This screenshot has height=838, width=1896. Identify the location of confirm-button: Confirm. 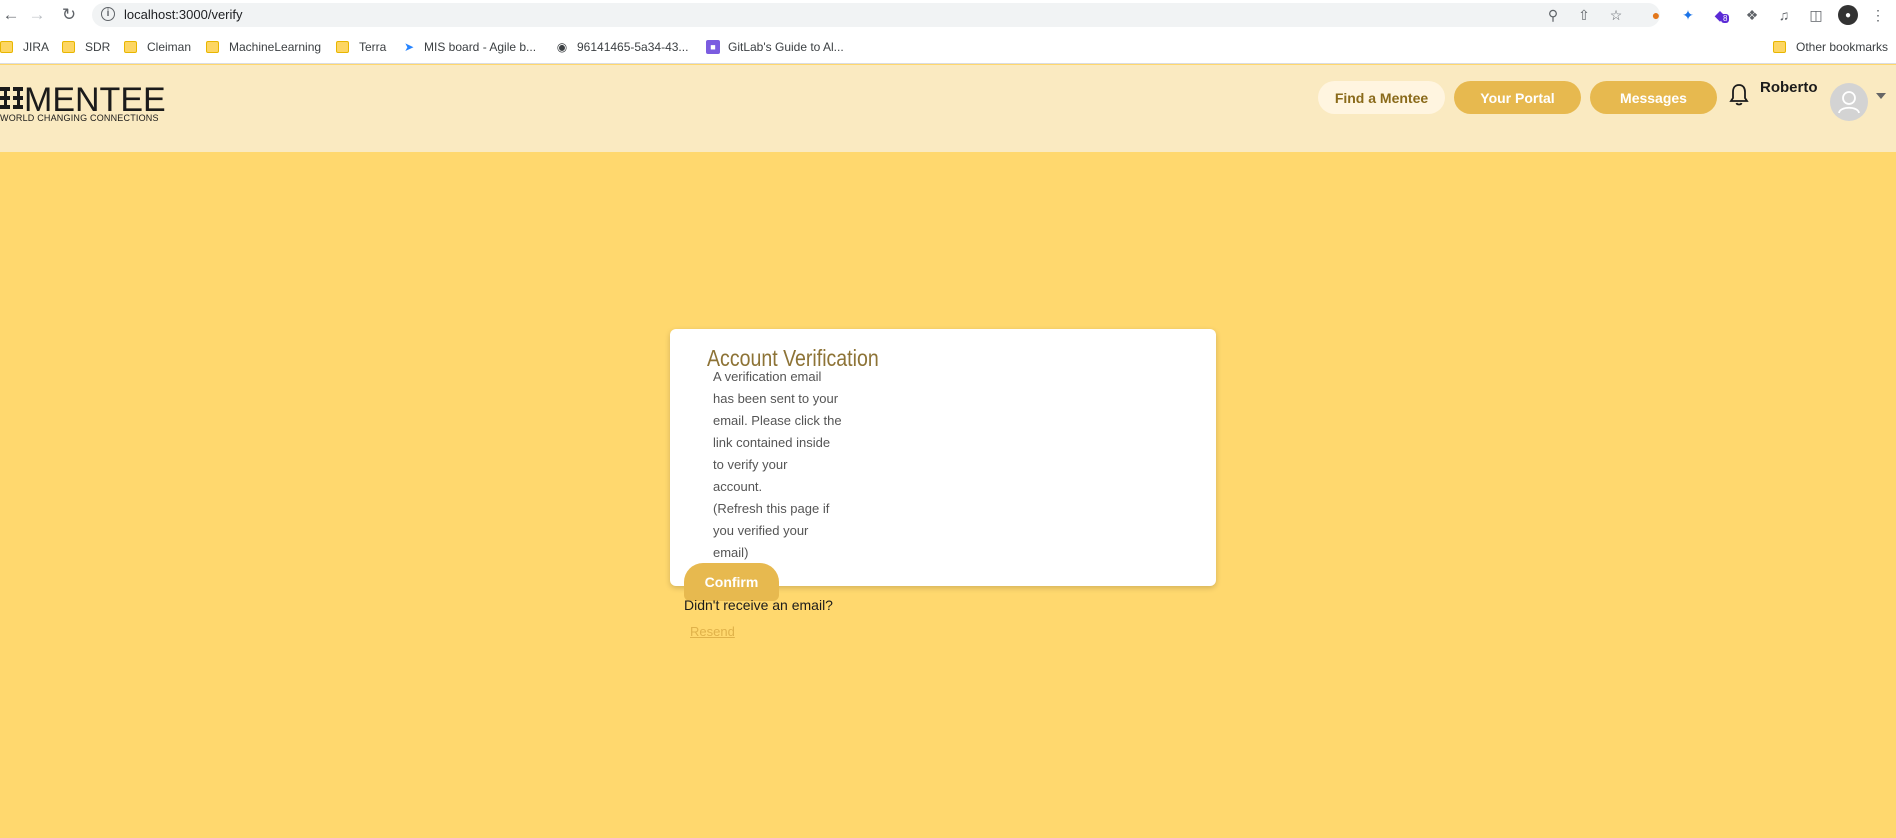
(731, 582).